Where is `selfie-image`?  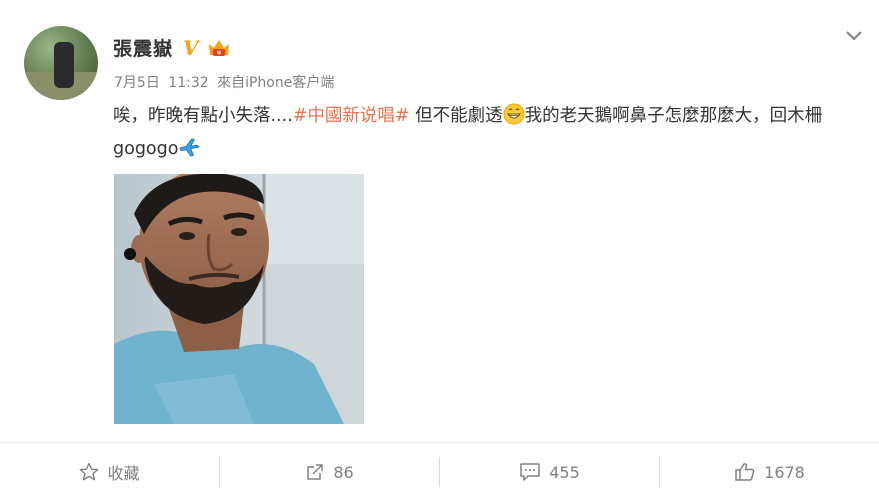 selfie-image is located at coordinates (239, 299).